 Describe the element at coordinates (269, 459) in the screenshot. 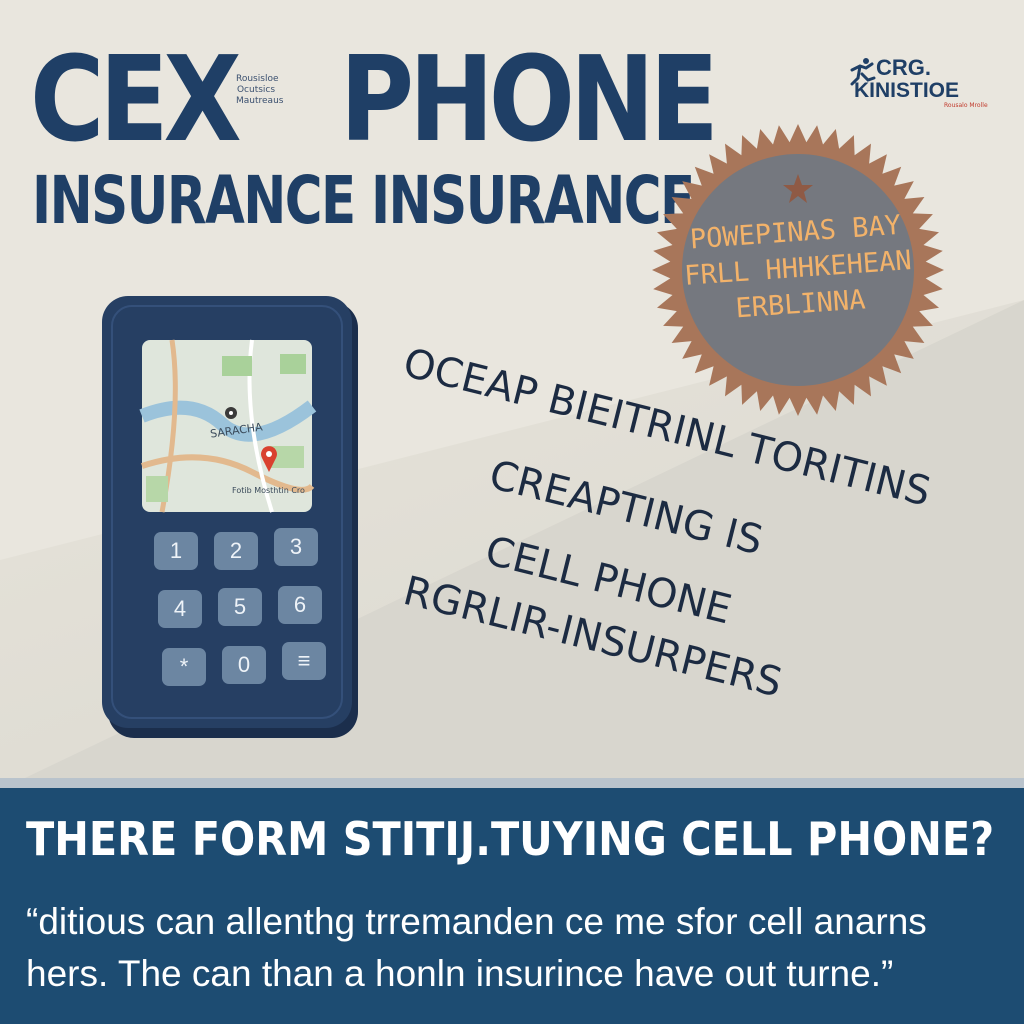

I see `map-pin-icon` at that location.